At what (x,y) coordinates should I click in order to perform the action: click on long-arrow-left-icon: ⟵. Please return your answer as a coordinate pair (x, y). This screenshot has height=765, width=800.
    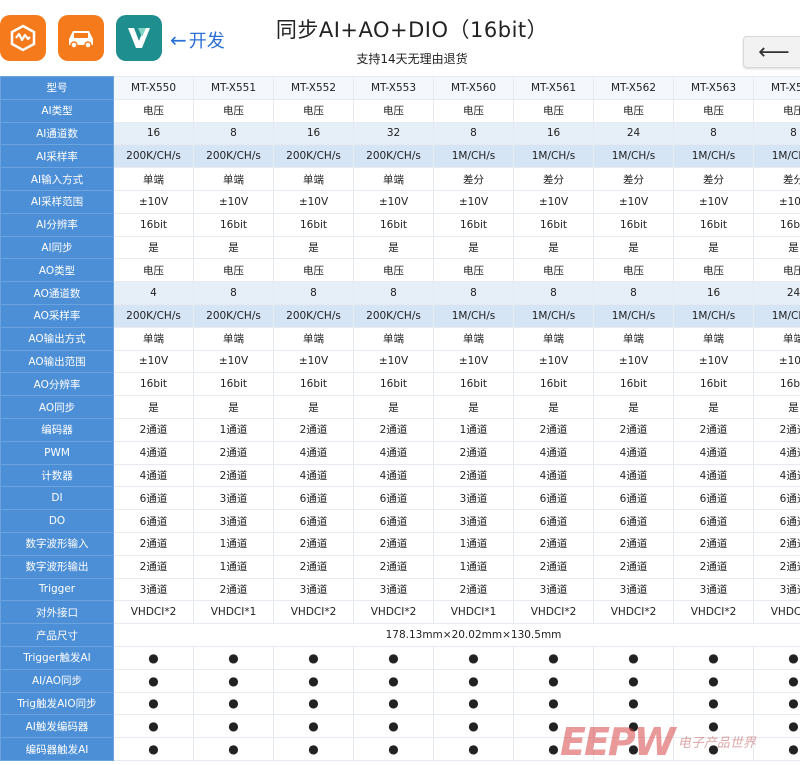
    Looking at the image, I should click on (774, 52).